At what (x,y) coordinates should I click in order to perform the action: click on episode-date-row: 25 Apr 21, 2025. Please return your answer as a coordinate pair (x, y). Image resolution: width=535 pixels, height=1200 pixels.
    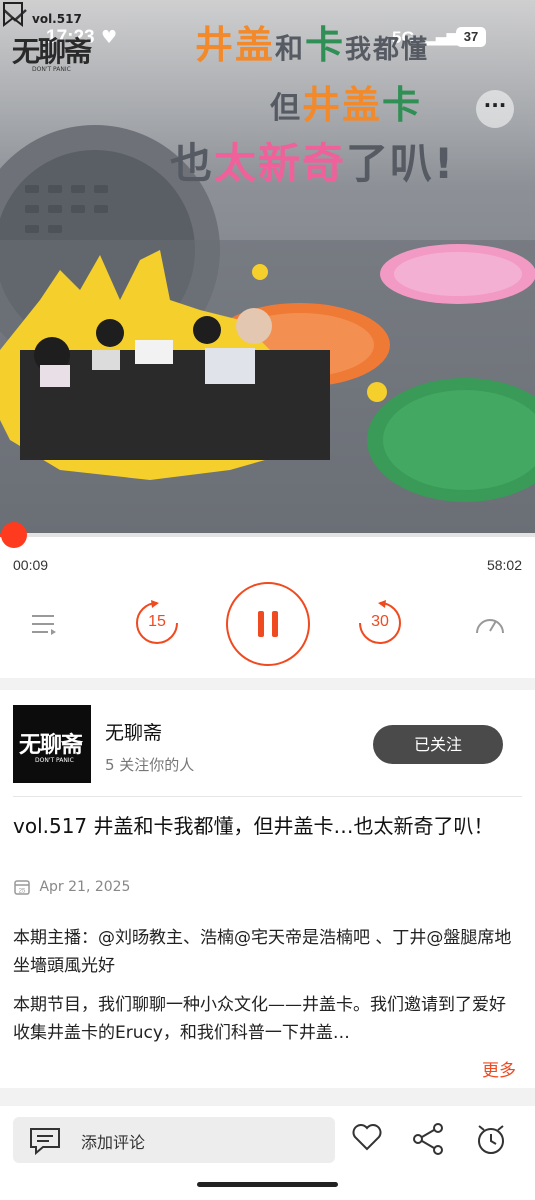
    Looking at the image, I should click on (71, 887).